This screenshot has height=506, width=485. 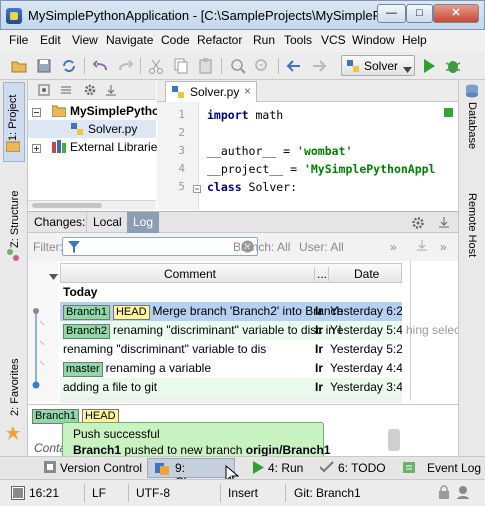 What do you see at coordinates (95, 147) in the screenshot?
I see `tree-row-external-libraries: External Libraries` at bounding box center [95, 147].